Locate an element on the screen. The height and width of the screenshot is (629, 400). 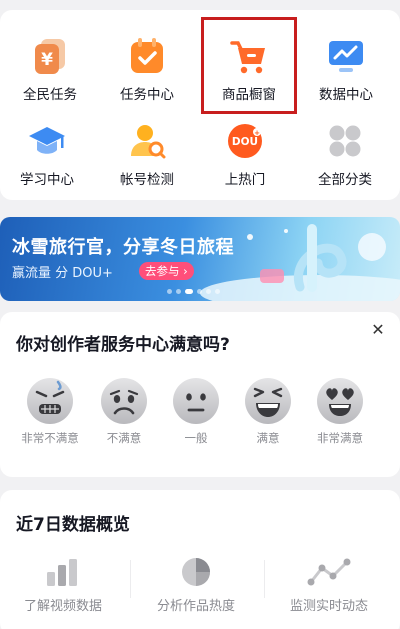
service-quanmin-task: ¥ 全民任务 is located at coordinates (50, 70).